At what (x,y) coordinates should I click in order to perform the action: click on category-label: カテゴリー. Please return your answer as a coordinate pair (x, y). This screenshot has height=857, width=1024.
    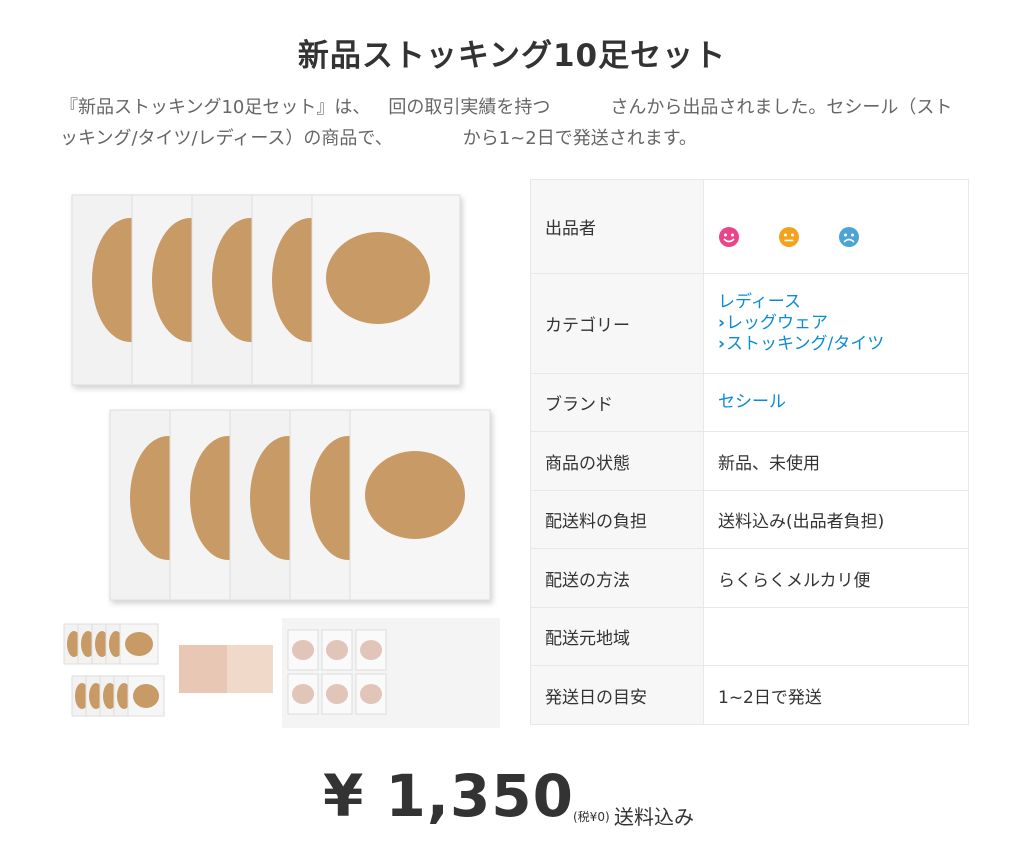
    Looking at the image, I should click on (617, 323).